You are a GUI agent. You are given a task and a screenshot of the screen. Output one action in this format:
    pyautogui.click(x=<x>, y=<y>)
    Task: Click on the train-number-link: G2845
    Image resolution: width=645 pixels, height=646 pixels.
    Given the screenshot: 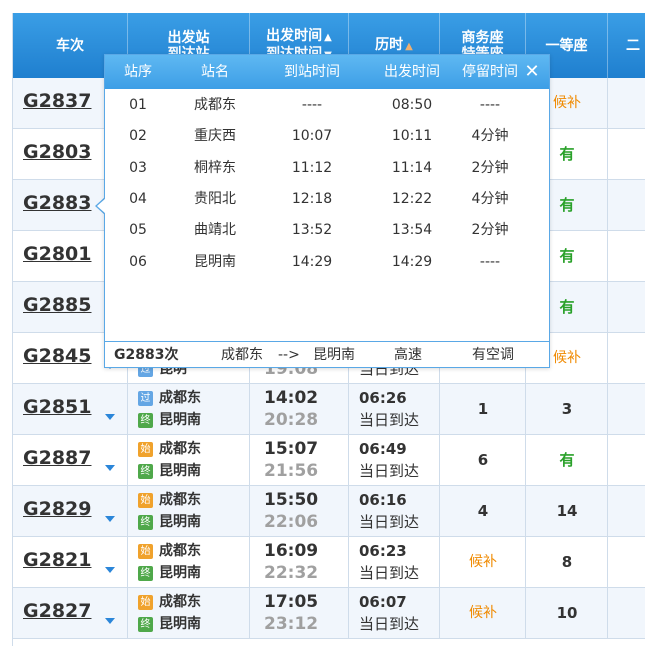 What is the action you would take?
    pyautogui.click(x=57, y=356)
    